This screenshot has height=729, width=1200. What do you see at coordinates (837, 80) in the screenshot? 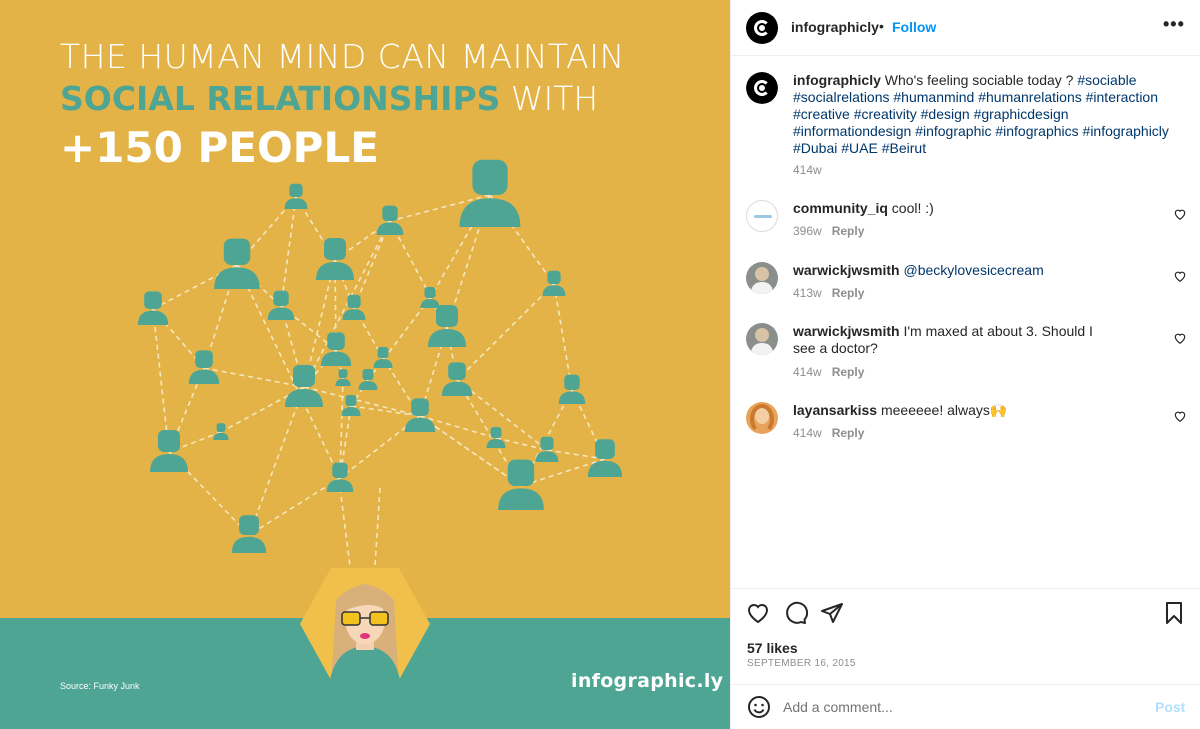
I see `caption-username: infographicly` at bounding box center [837, 80].